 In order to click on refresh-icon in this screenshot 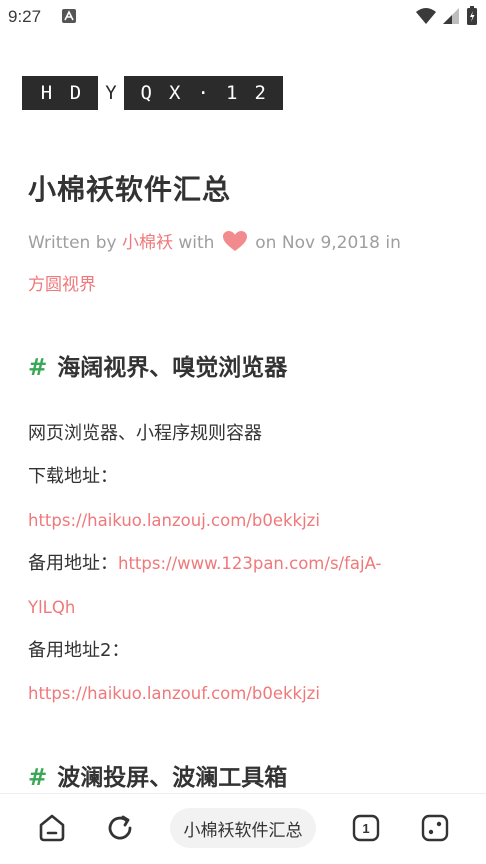, I will do `click(120, 827)`.